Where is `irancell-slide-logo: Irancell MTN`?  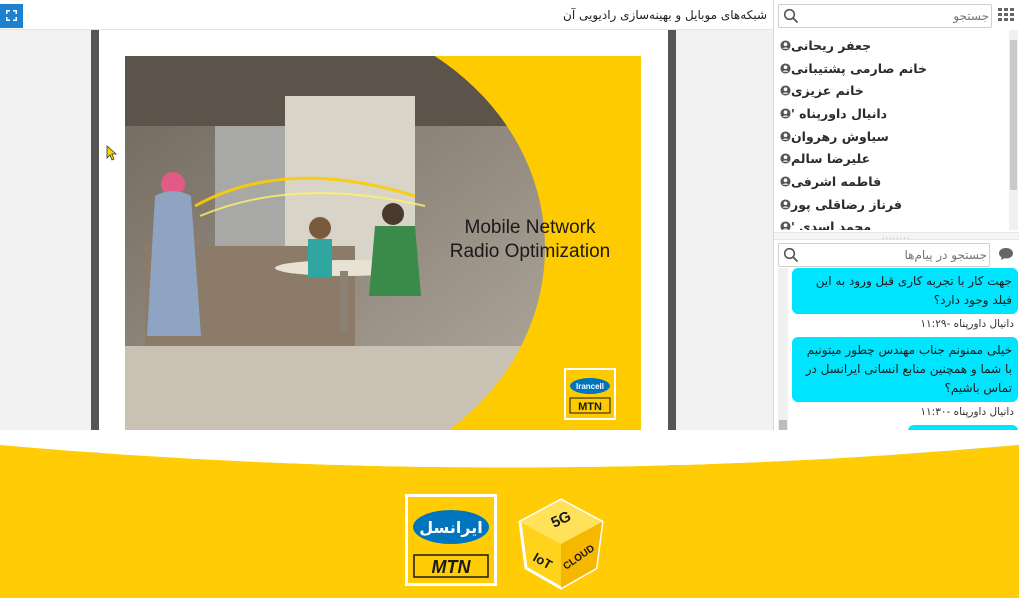
irancell-slide-logo: Irancell MTN is located at coordinates (590, 394).